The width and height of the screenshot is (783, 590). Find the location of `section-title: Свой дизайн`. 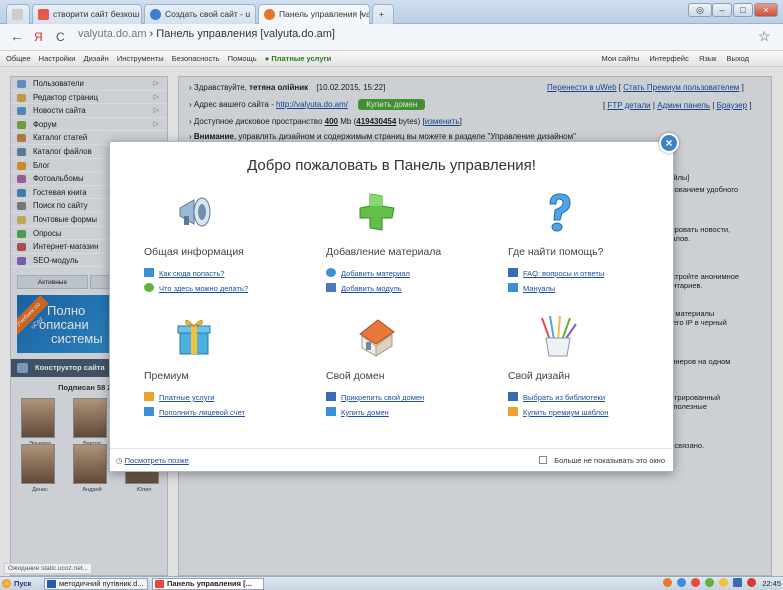

section-title: Свой дизайн is located at coordinates (539, 376).